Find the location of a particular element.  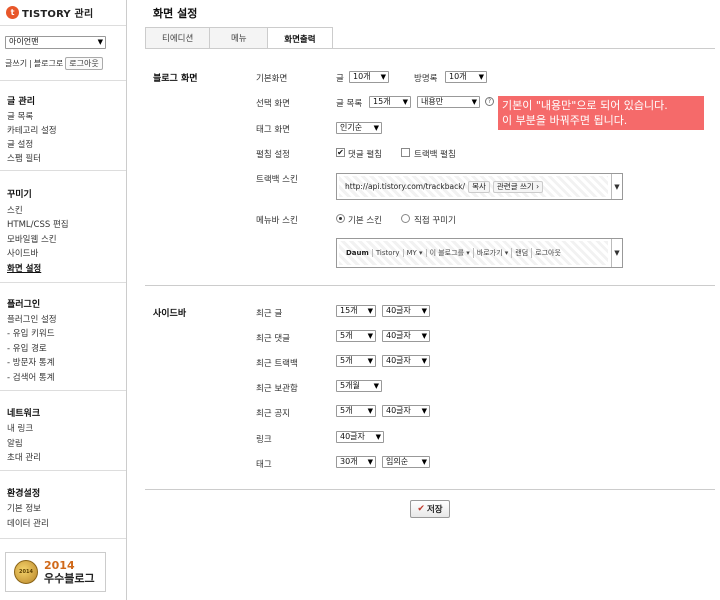

trackback-skin-label: 트랙백 스킨 is located at coordinates (277, 180).